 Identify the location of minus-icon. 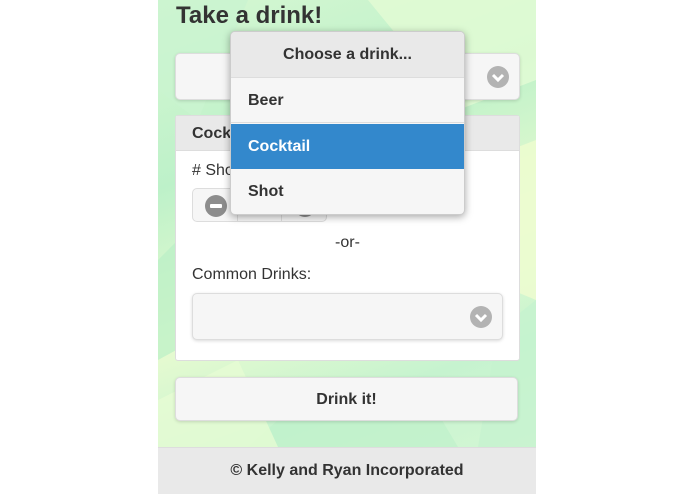
(216, 206).